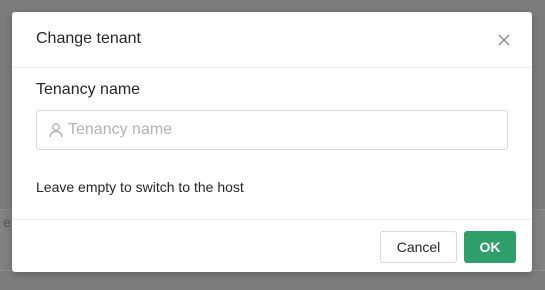 The height and width of the screenshot is (290, 545). I want to click on tenancy-name-field, so click(272, 130).